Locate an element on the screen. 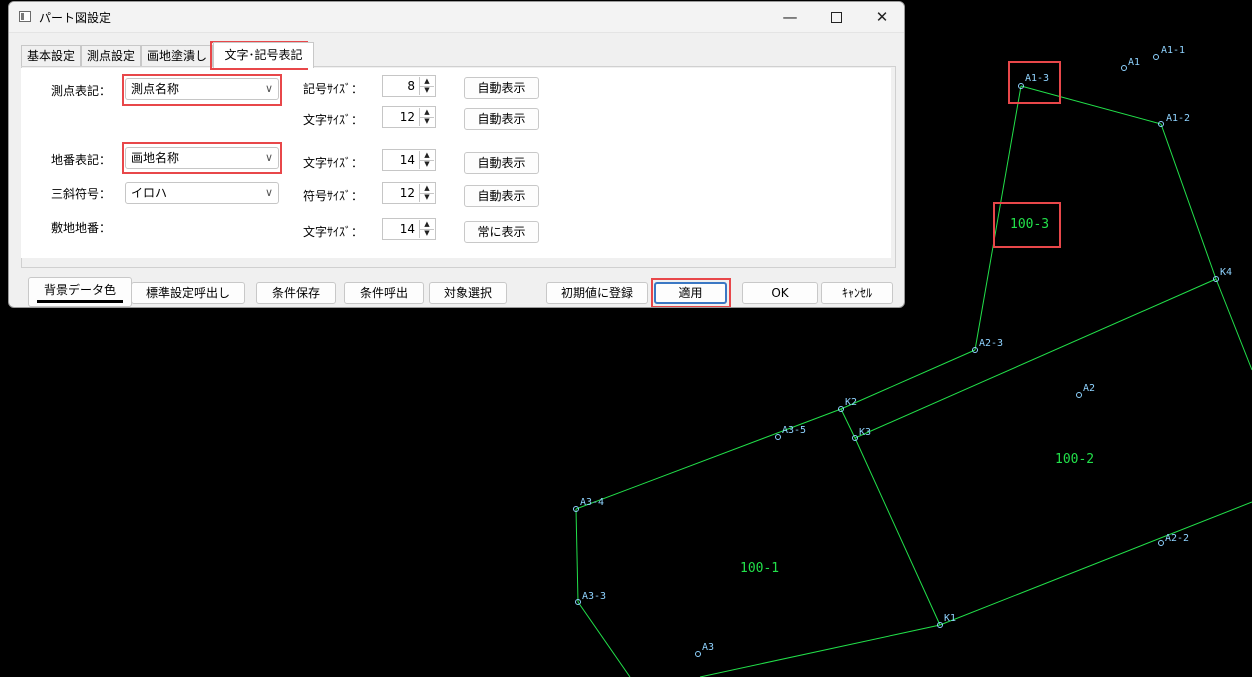 Image resolution: width=1252 pixels, height=677 pixels. tab-point-settings: 測点設定 is located at coordinates (111, 55).